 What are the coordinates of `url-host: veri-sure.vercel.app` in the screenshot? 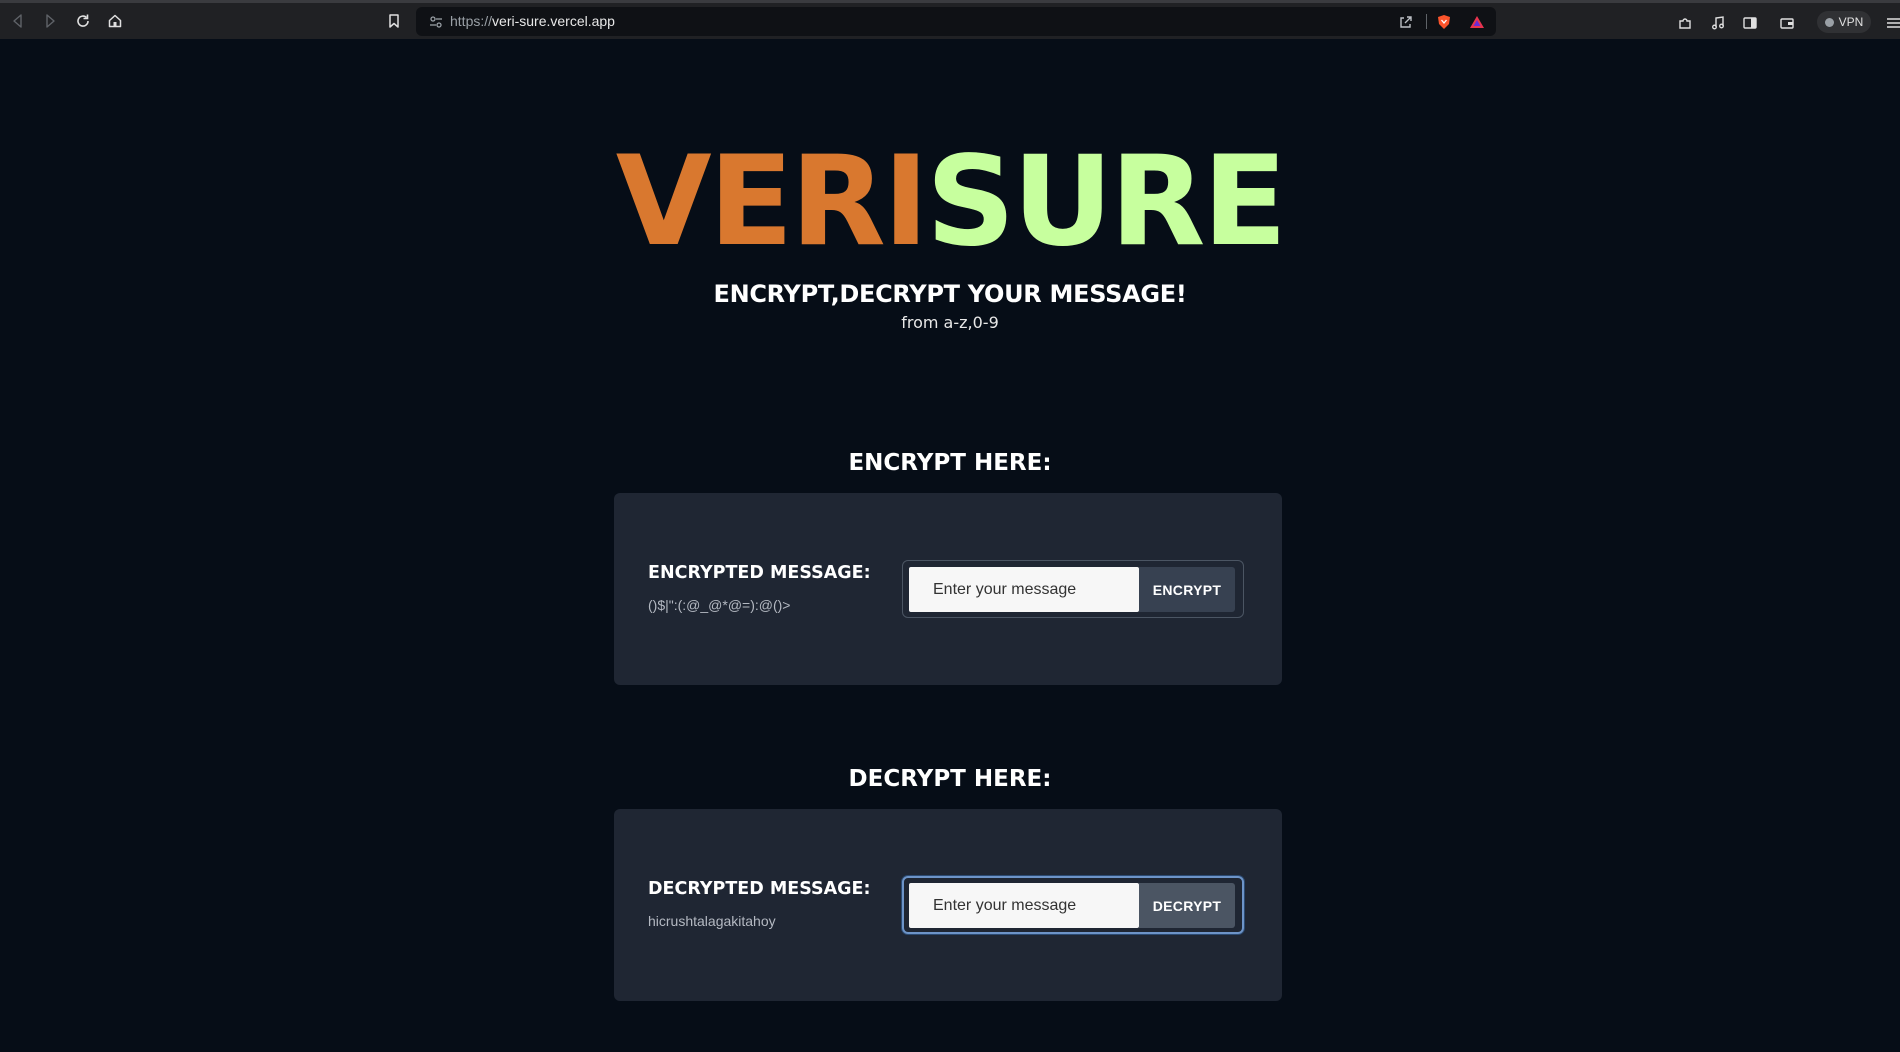 It's located at (553, 21).